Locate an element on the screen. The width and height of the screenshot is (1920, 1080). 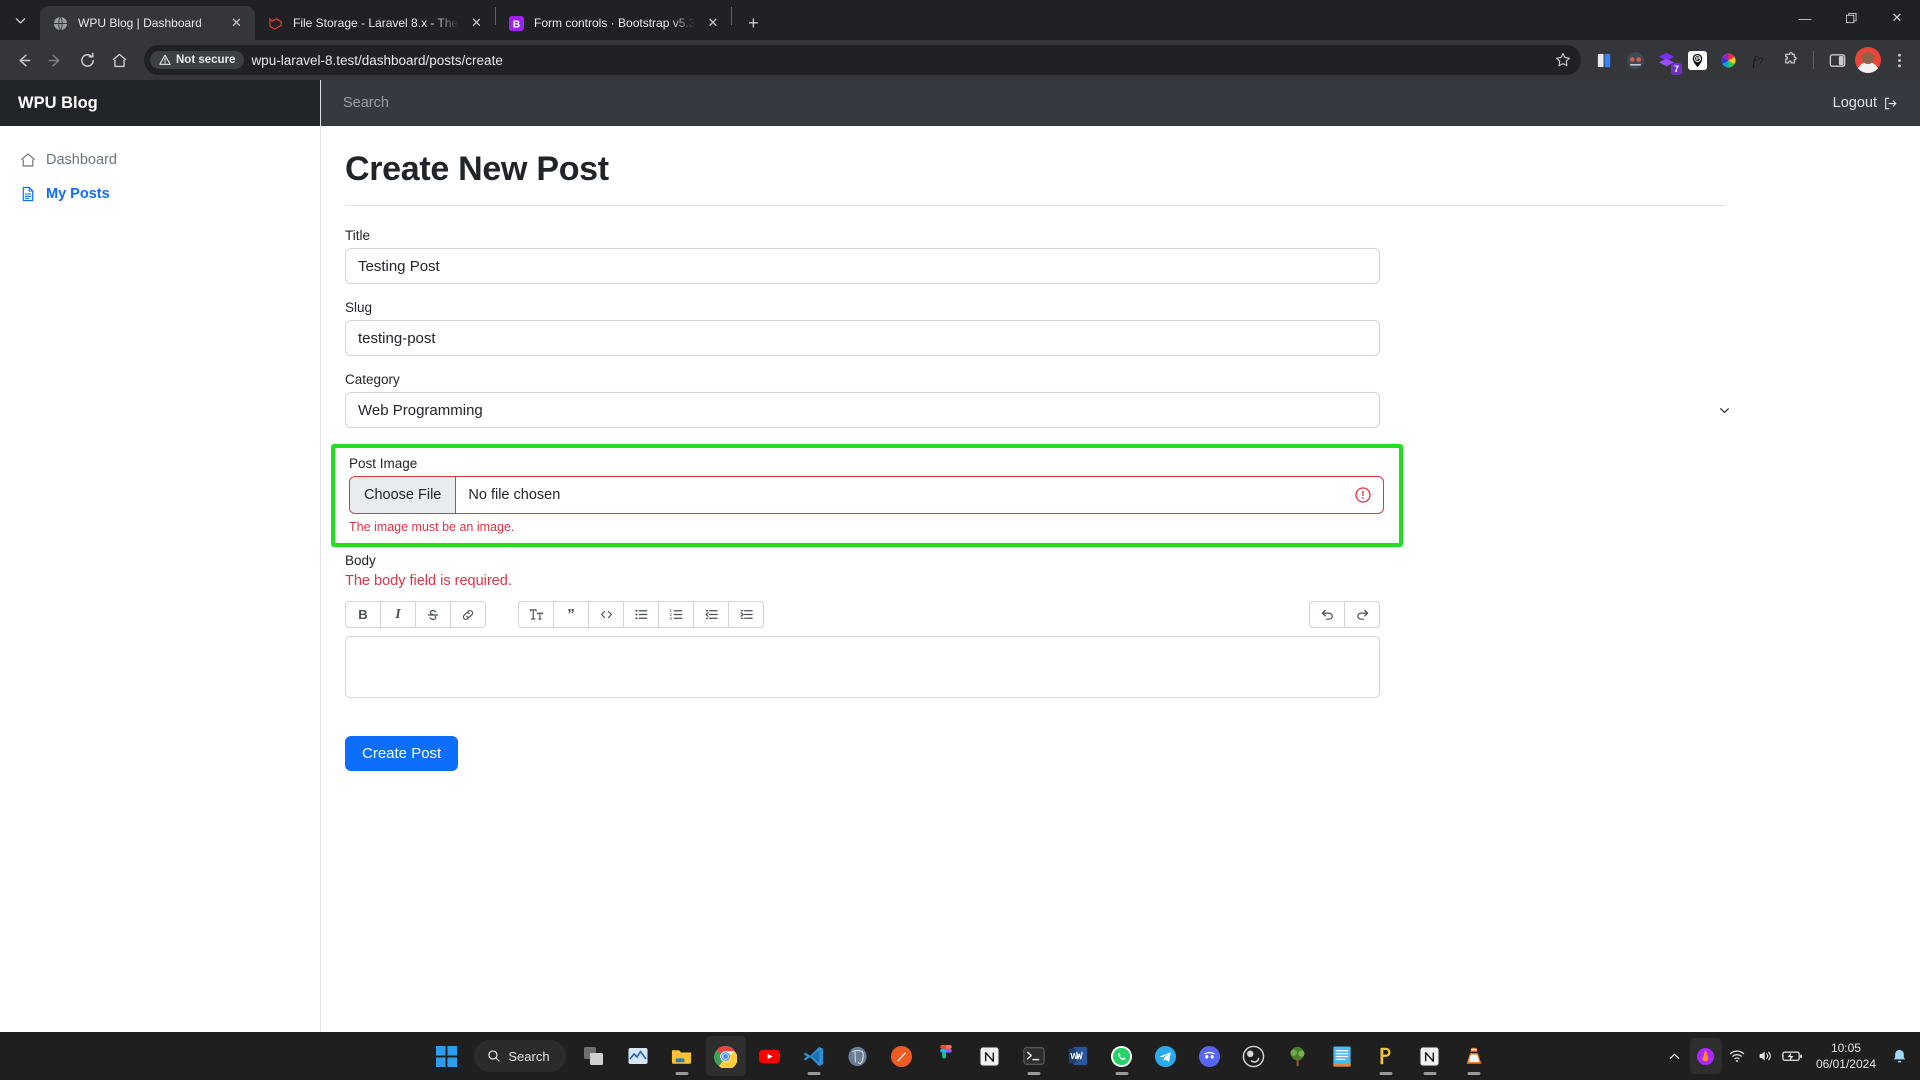
browser-tab-0: WPU Blog | Dashboard ✕ is located at coordinates (147, 23).